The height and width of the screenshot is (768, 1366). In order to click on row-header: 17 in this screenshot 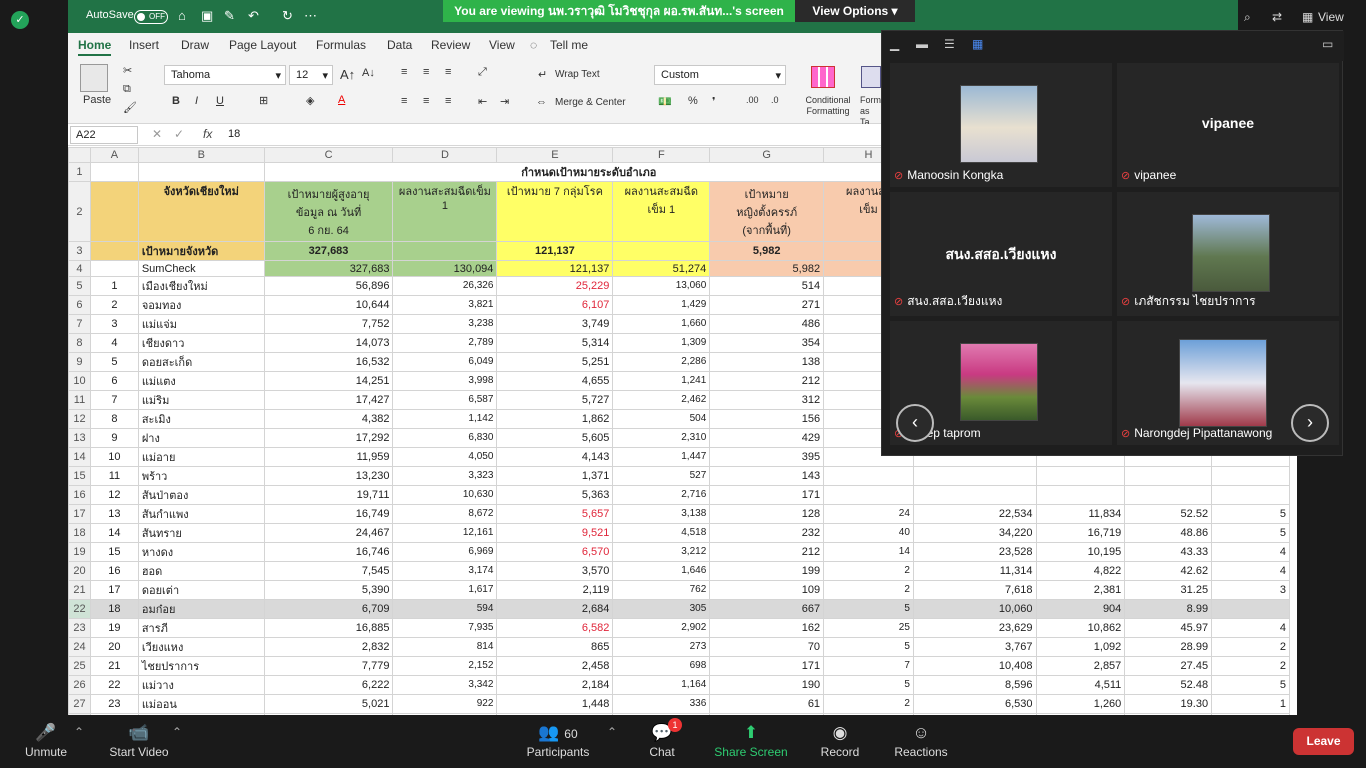, I will do `click(79, 513)`.